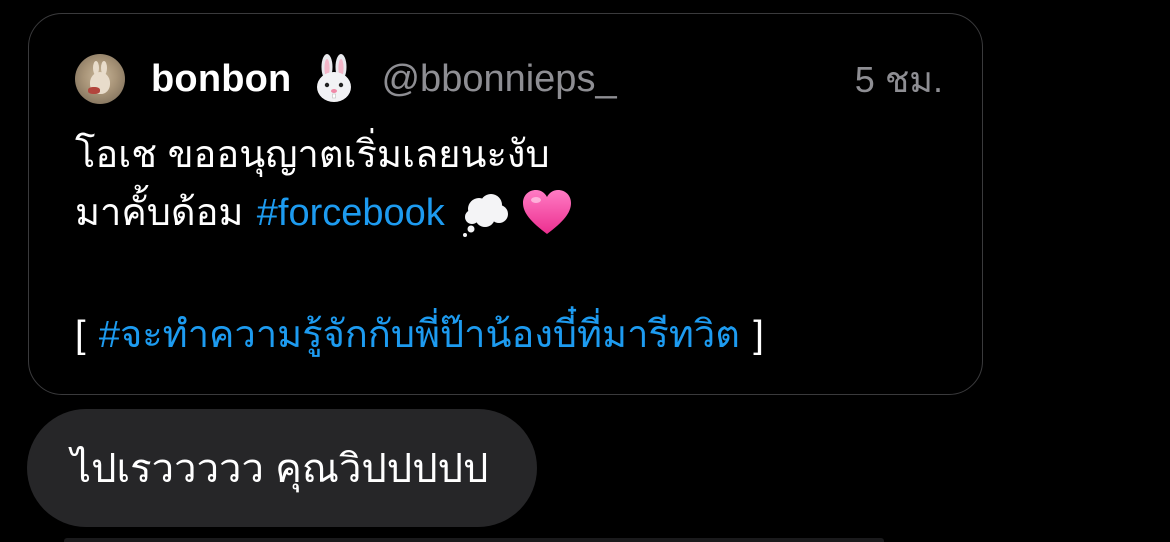 This screenshot has height=542, width=1170. I want to click on pink-heart-emoji-icon, so click(546, 212).